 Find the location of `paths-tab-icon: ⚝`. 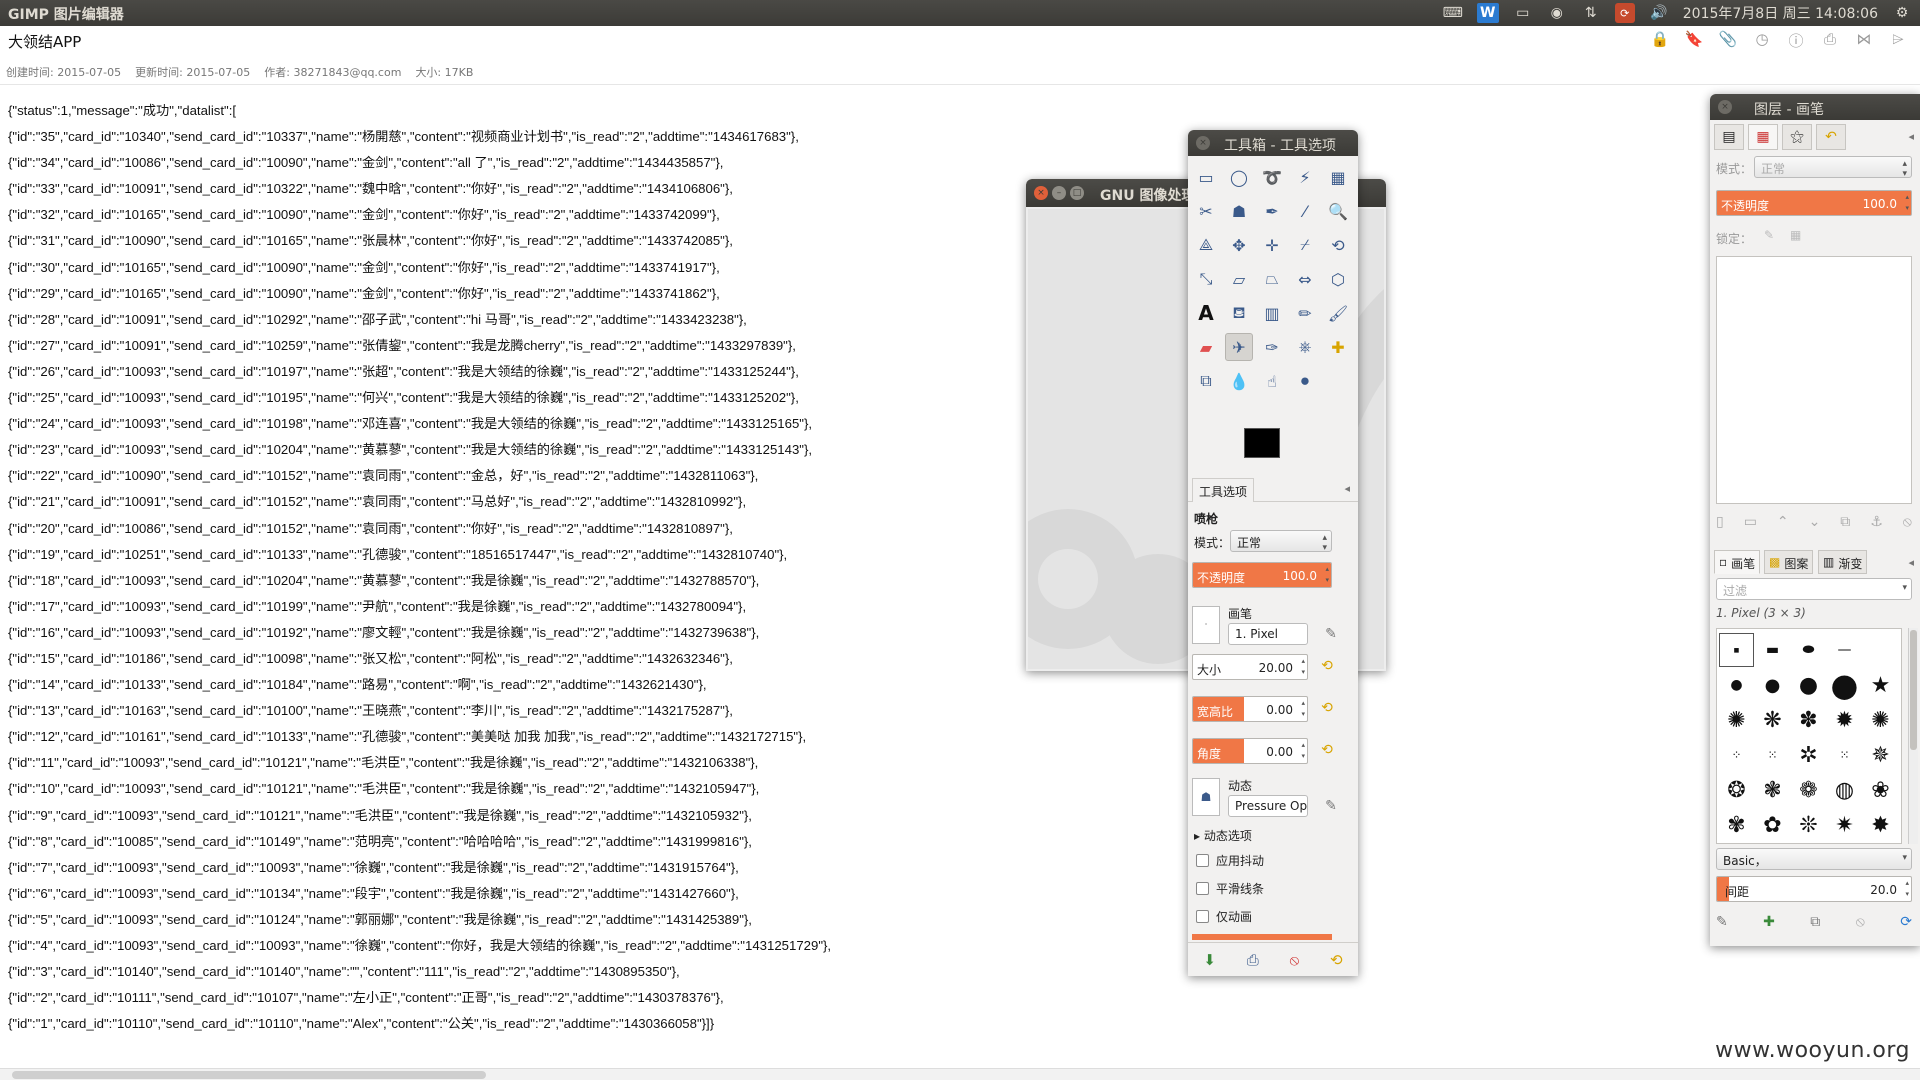

paths-tab-icon: ⚝ is located at coordinates (1797, 137).